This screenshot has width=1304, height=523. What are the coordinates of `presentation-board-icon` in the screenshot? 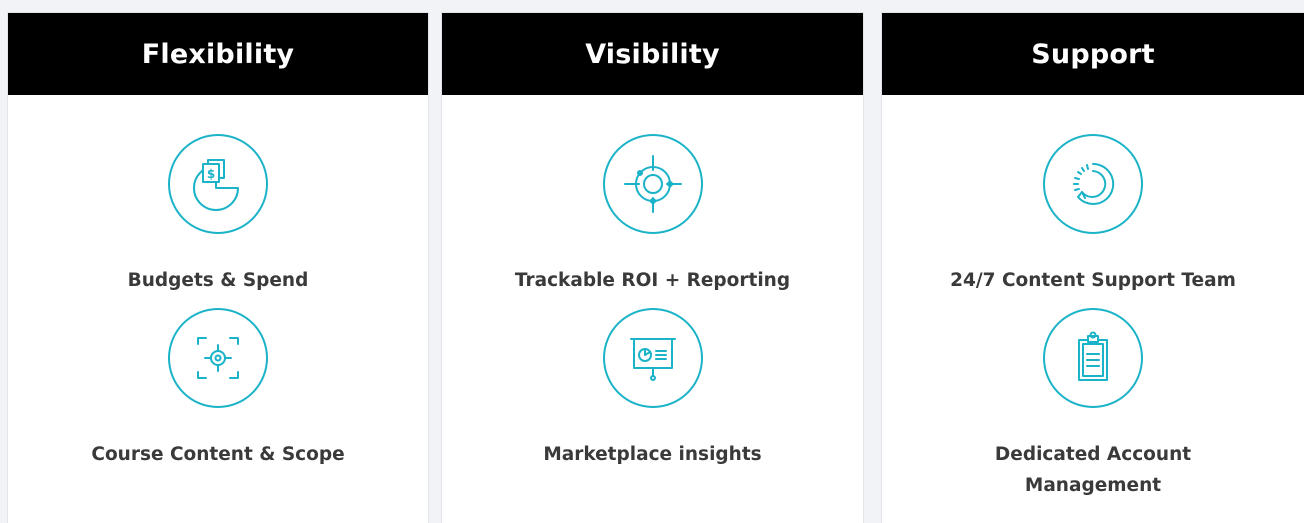 It's located at (652, 358).